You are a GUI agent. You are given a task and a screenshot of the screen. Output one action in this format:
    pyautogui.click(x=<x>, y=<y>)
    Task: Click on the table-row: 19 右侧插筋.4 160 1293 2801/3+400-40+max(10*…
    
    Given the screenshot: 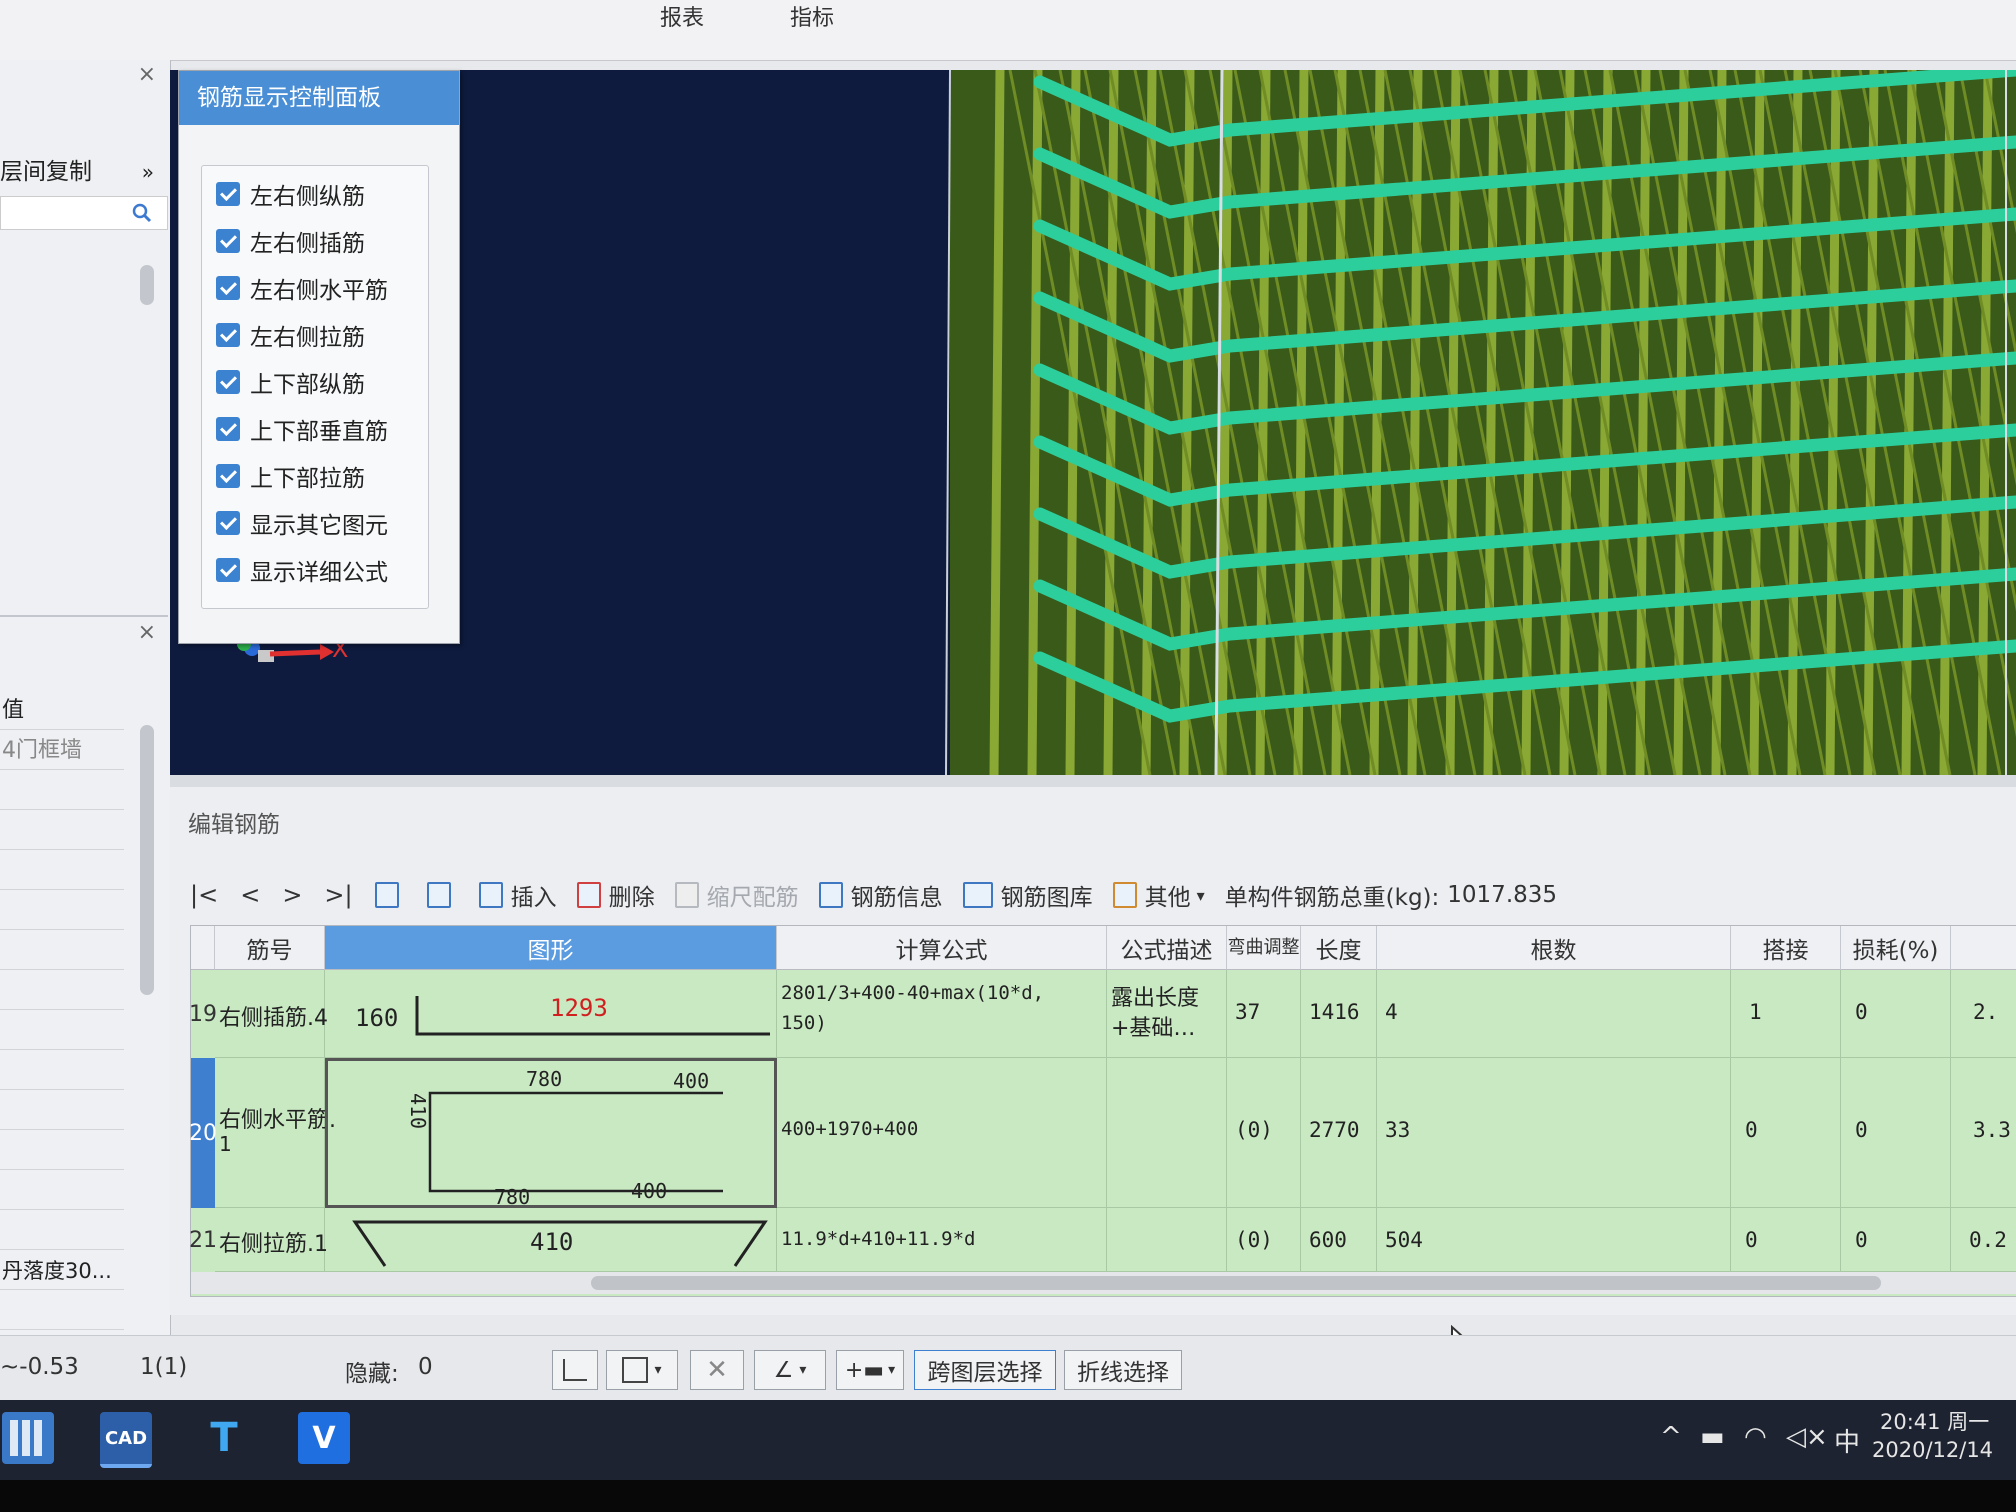 What is the action you would take?
    pyautogui.click(x=1102, y=1014)
    